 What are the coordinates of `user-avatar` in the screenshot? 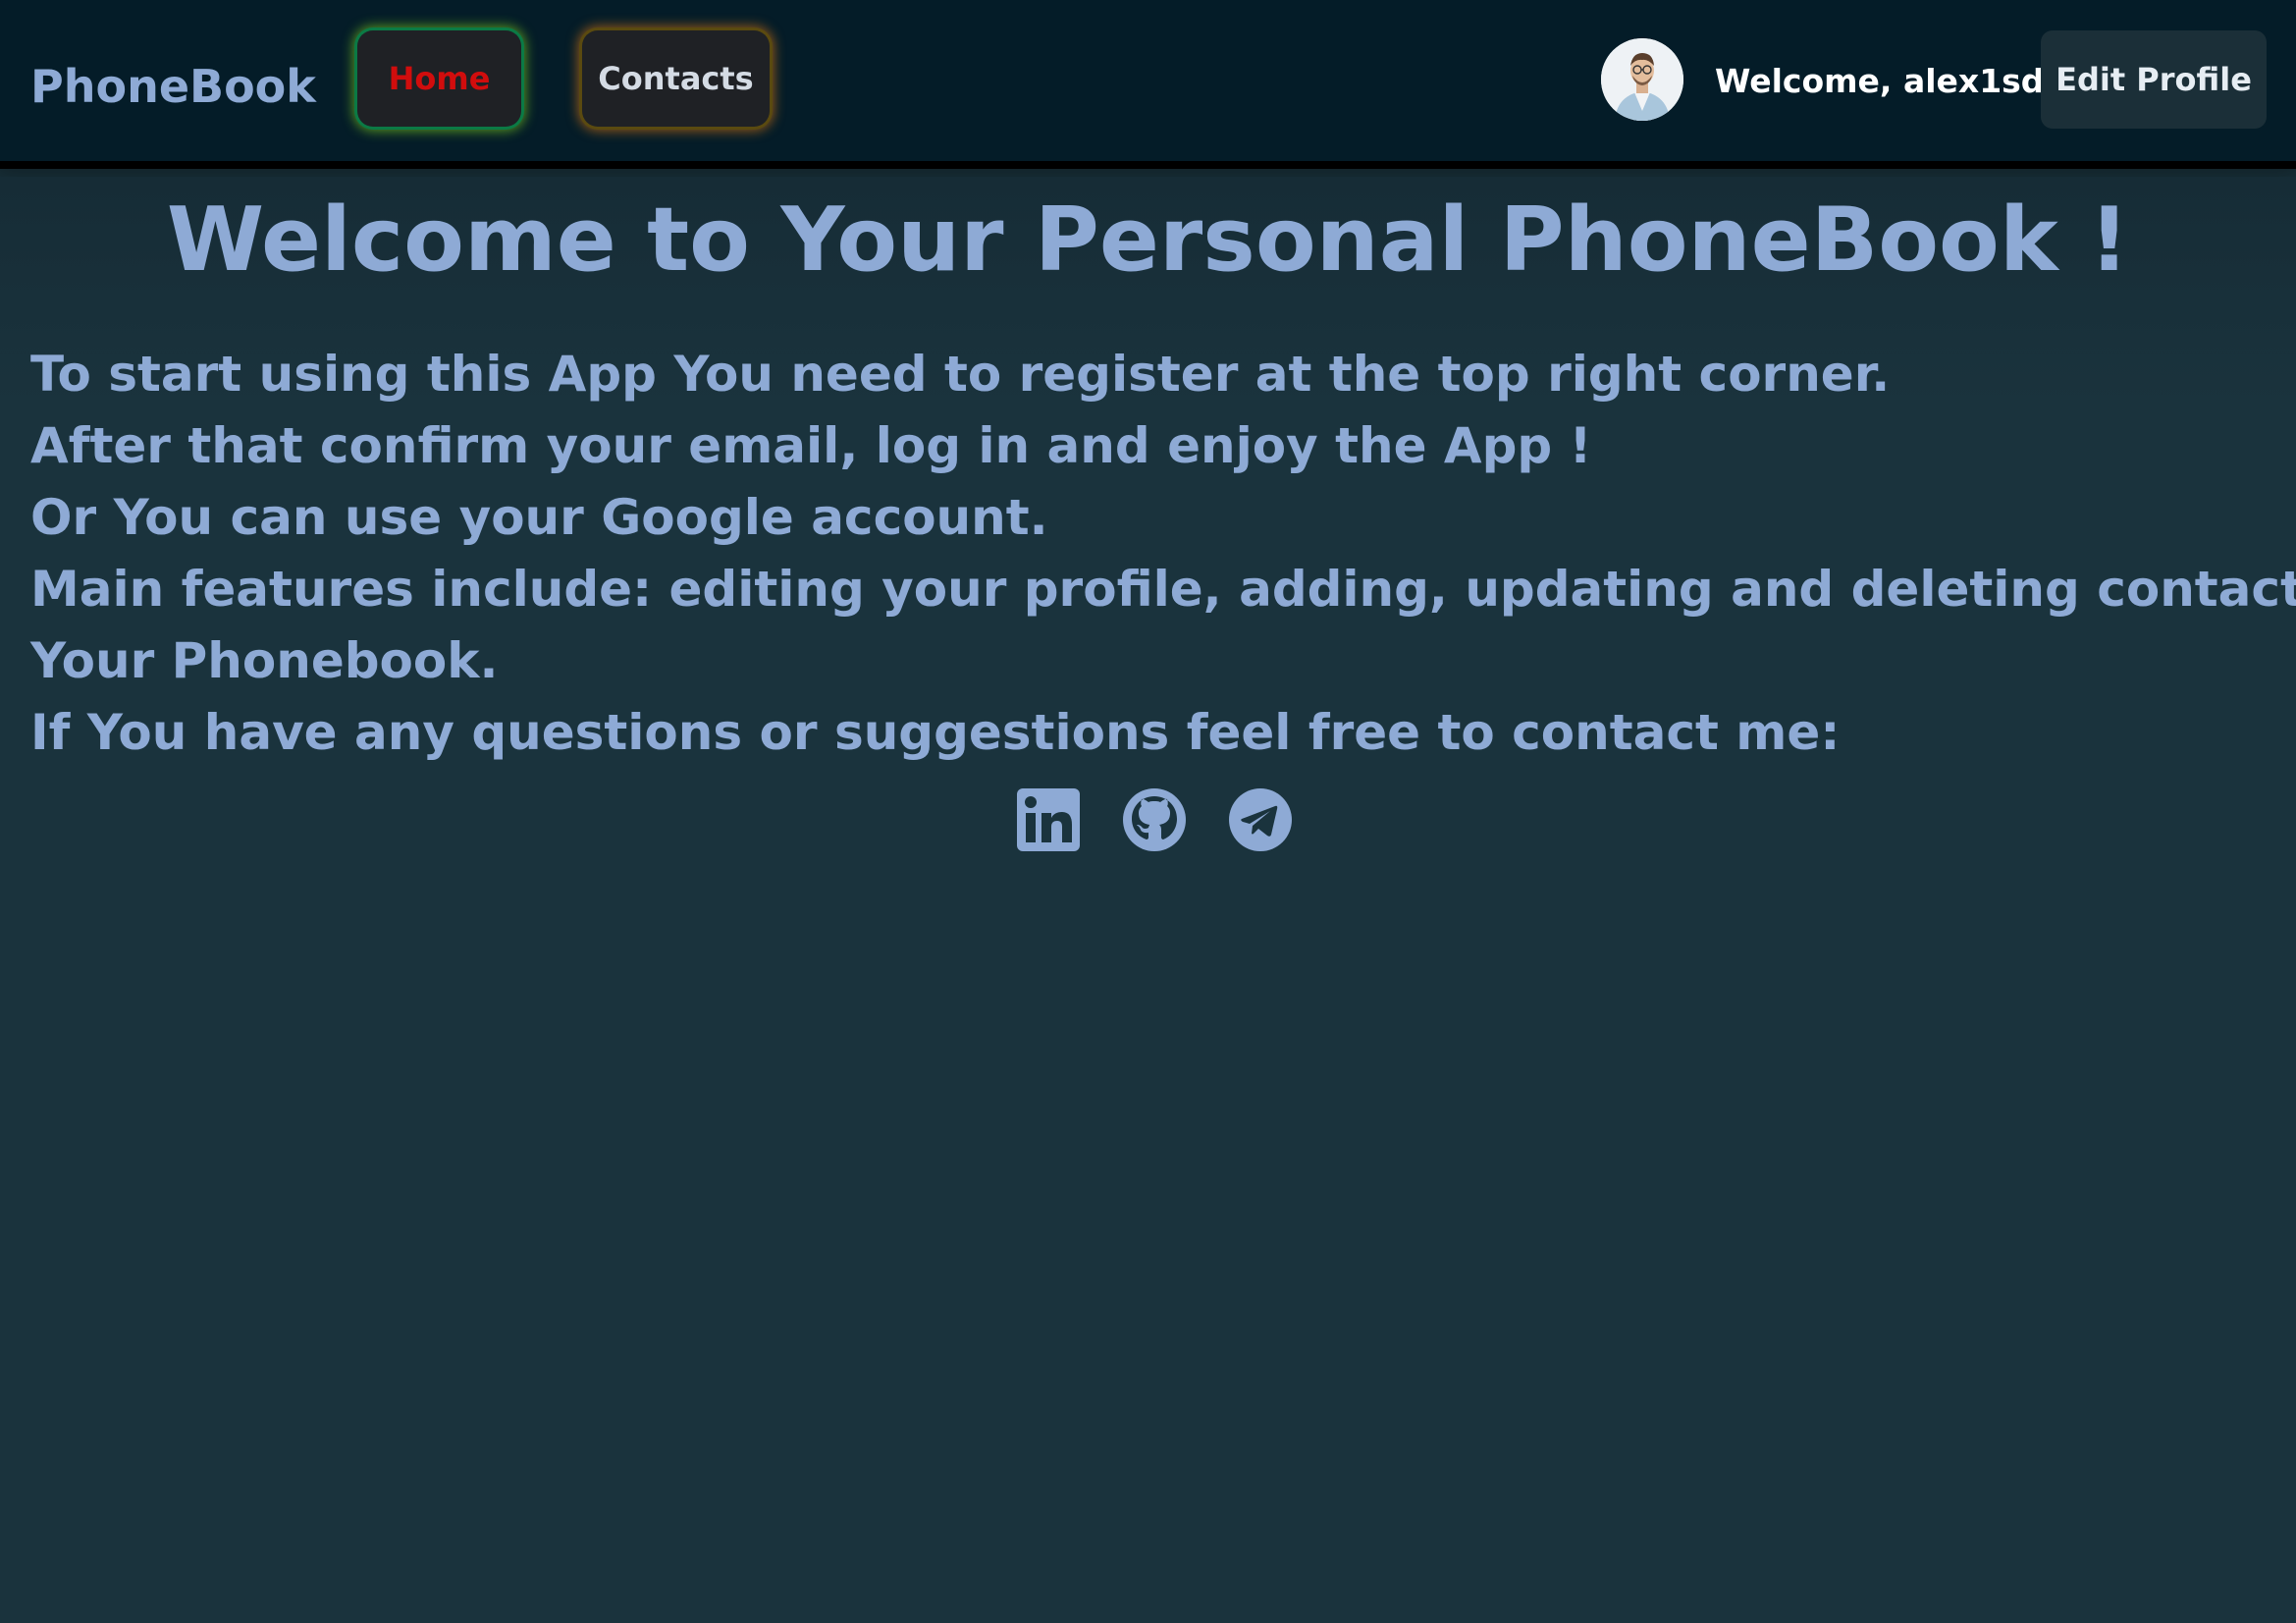 It's located at (1642, 79).